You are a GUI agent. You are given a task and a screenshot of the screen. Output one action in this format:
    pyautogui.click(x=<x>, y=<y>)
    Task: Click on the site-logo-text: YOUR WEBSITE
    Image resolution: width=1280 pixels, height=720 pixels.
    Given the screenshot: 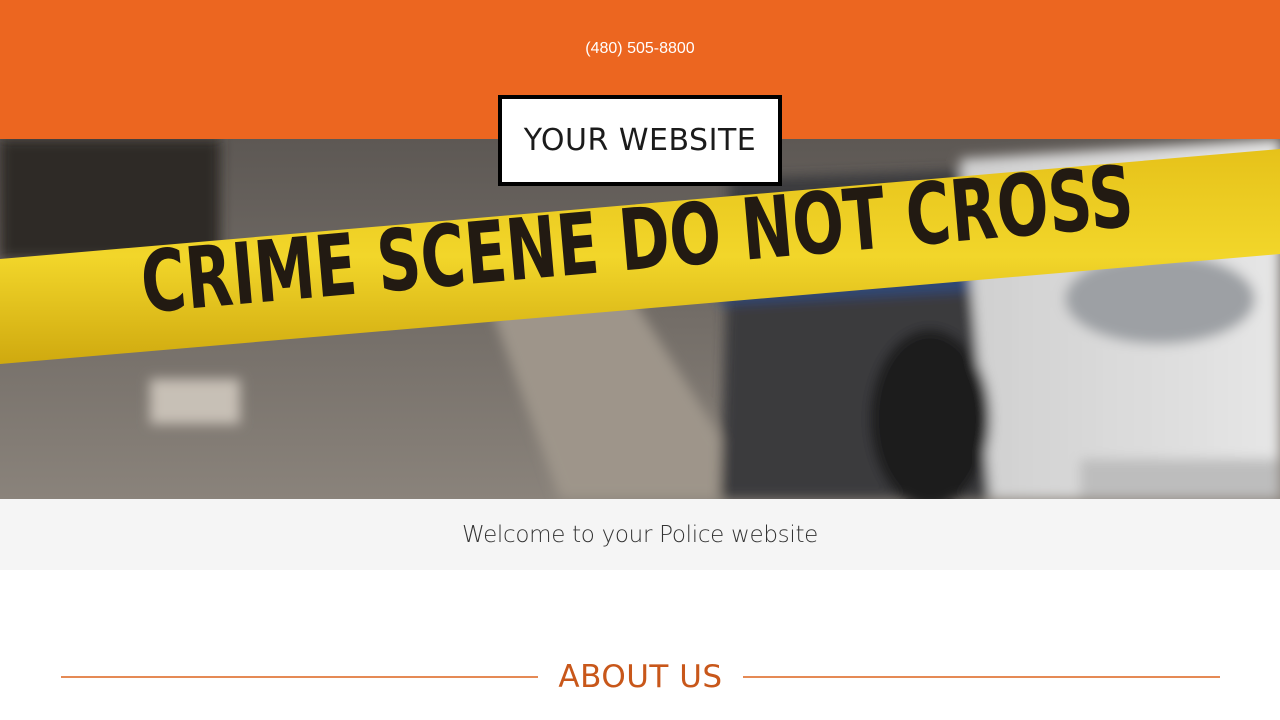 What is the action you would take?
    pyautogui.click(x=640, y=140)
    